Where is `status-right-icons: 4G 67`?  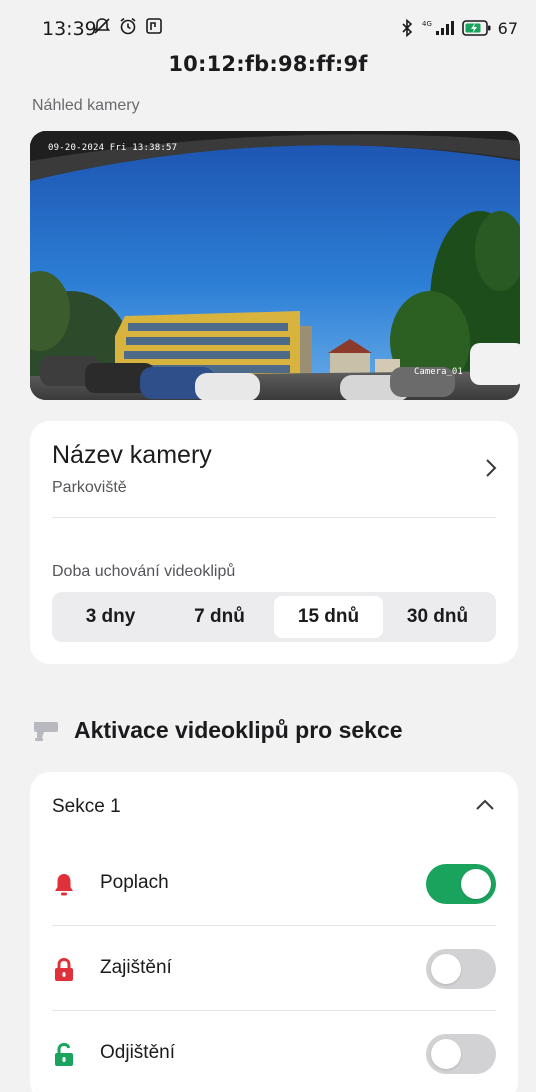 status-right-icons: 4G 67 is located at coordinates (458, 28).